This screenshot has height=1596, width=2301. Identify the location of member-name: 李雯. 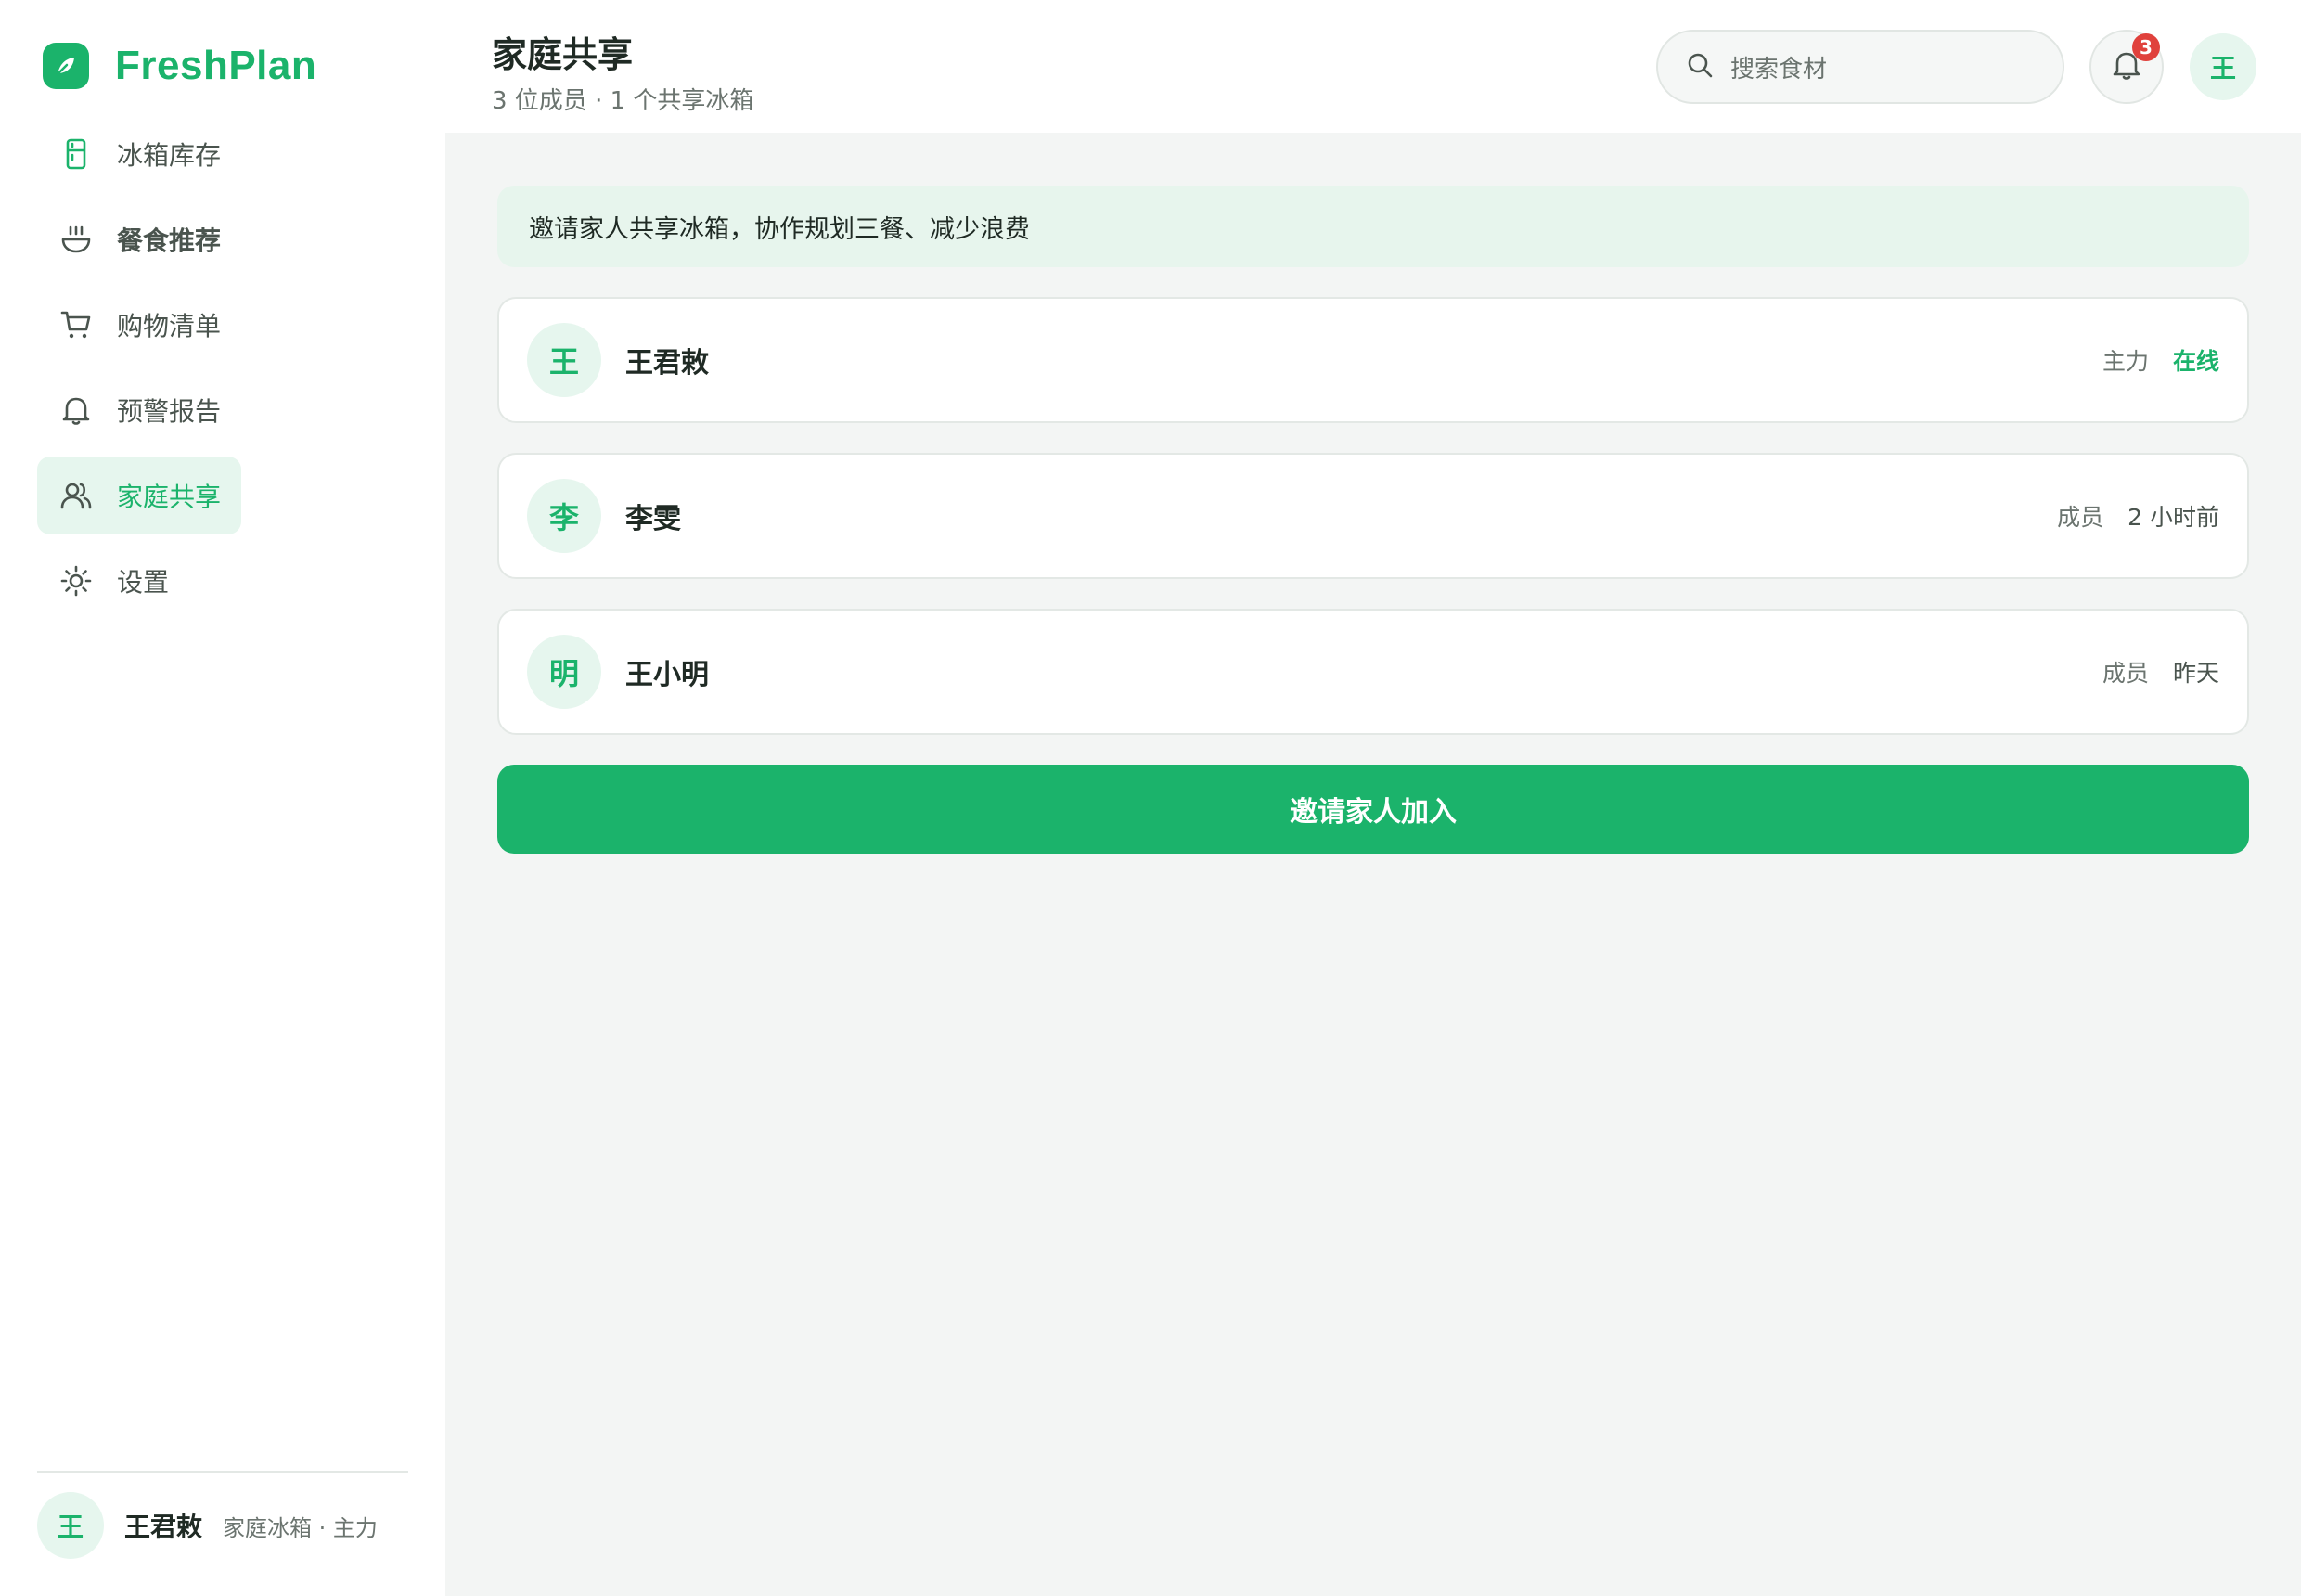
(653, 519).